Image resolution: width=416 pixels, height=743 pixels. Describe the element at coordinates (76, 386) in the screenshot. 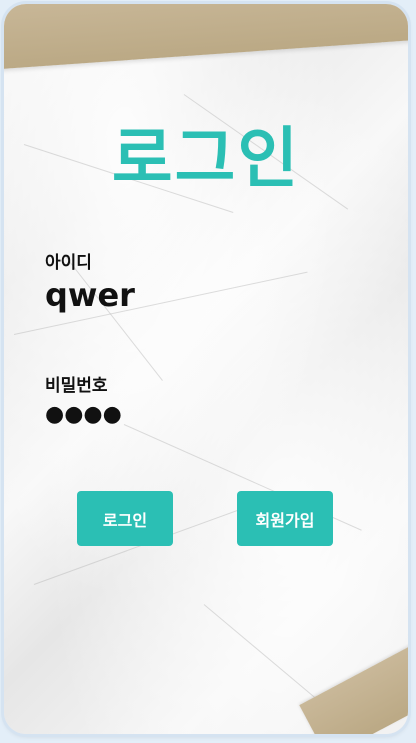

I see `password-label: 비밀번호` at that location.